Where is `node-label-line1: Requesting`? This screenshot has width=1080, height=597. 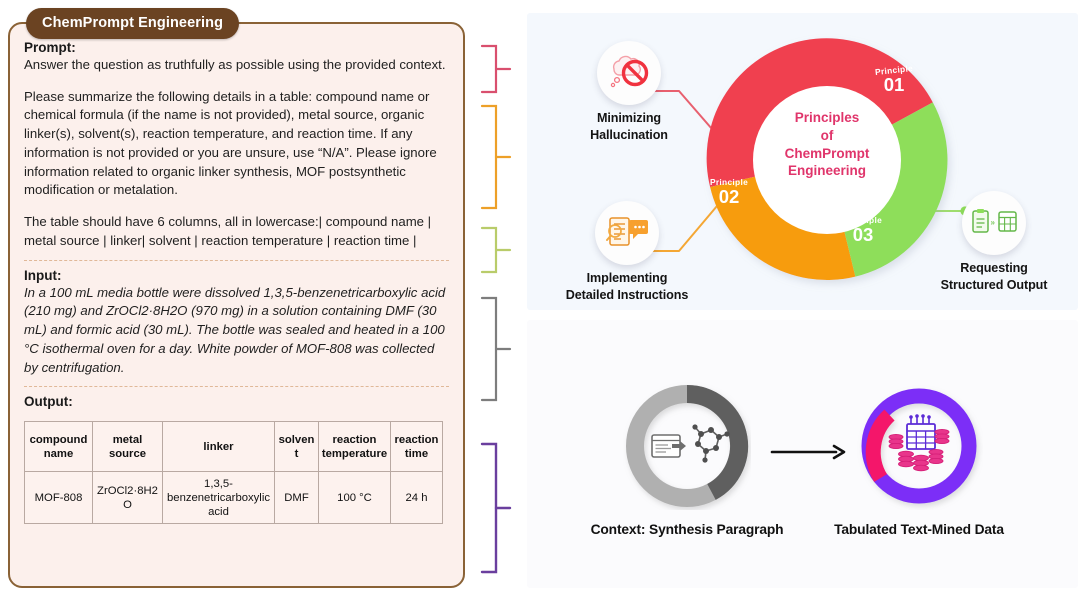
node-label-line1: Requesting is located at coordinates (994, 268).